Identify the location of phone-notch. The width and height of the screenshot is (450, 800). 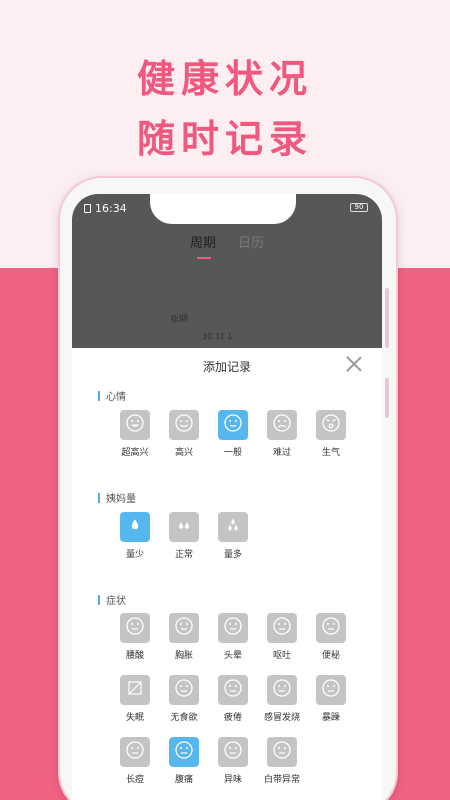
(223, 209).